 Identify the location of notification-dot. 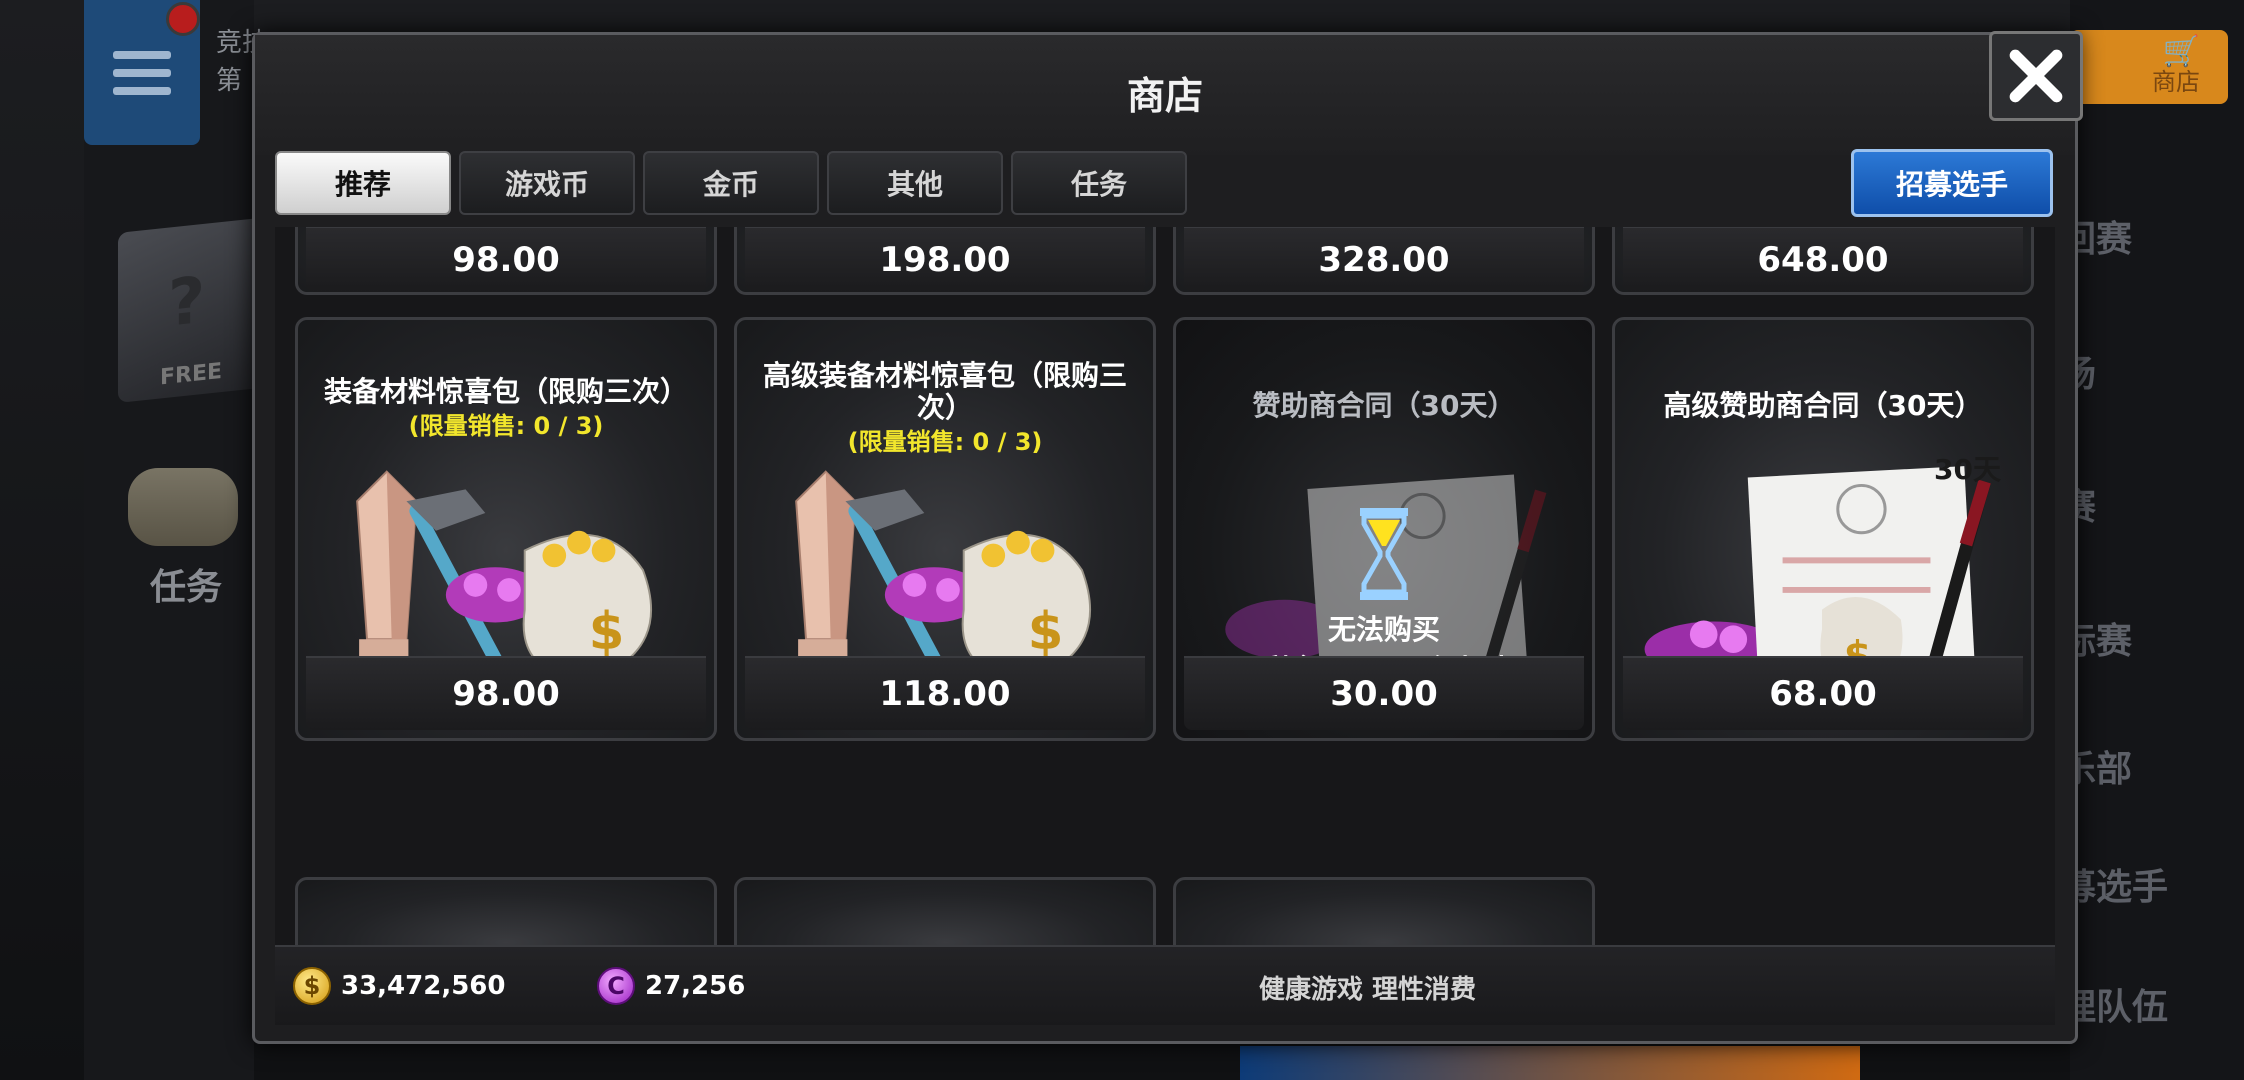
(183, 19).